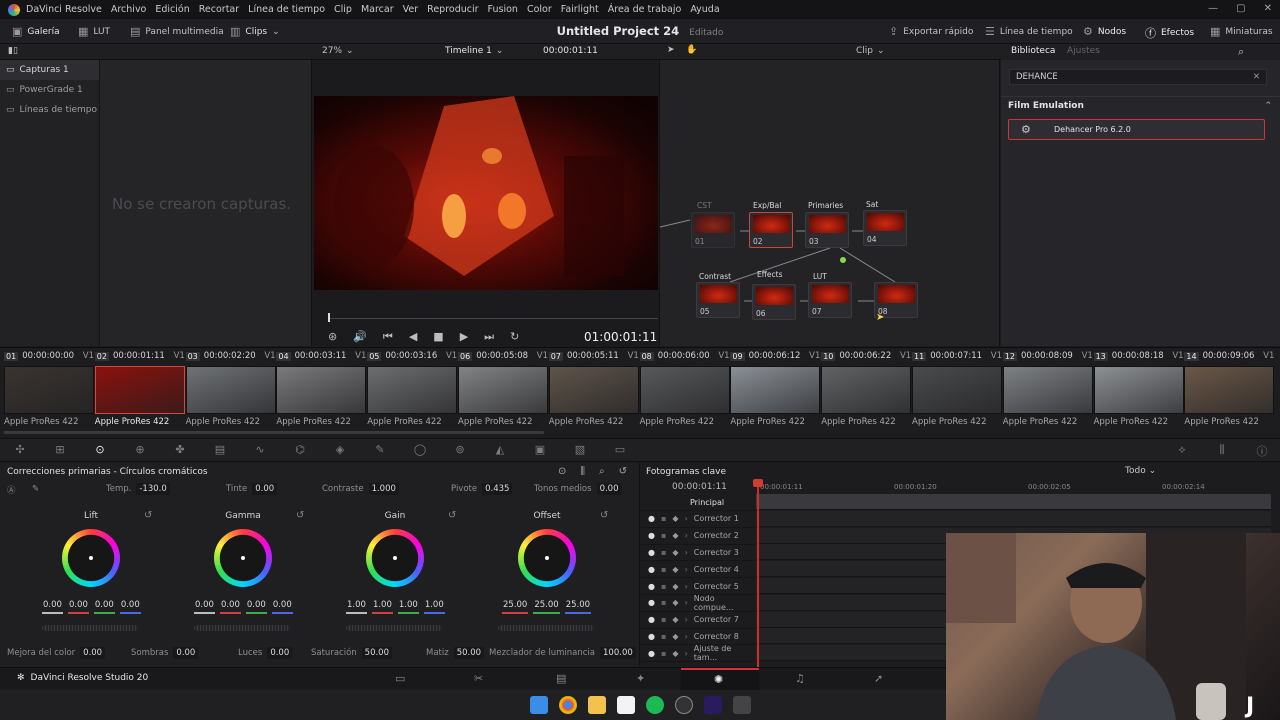  I want to click on search-icon: ⌕, so click(1241, 52).